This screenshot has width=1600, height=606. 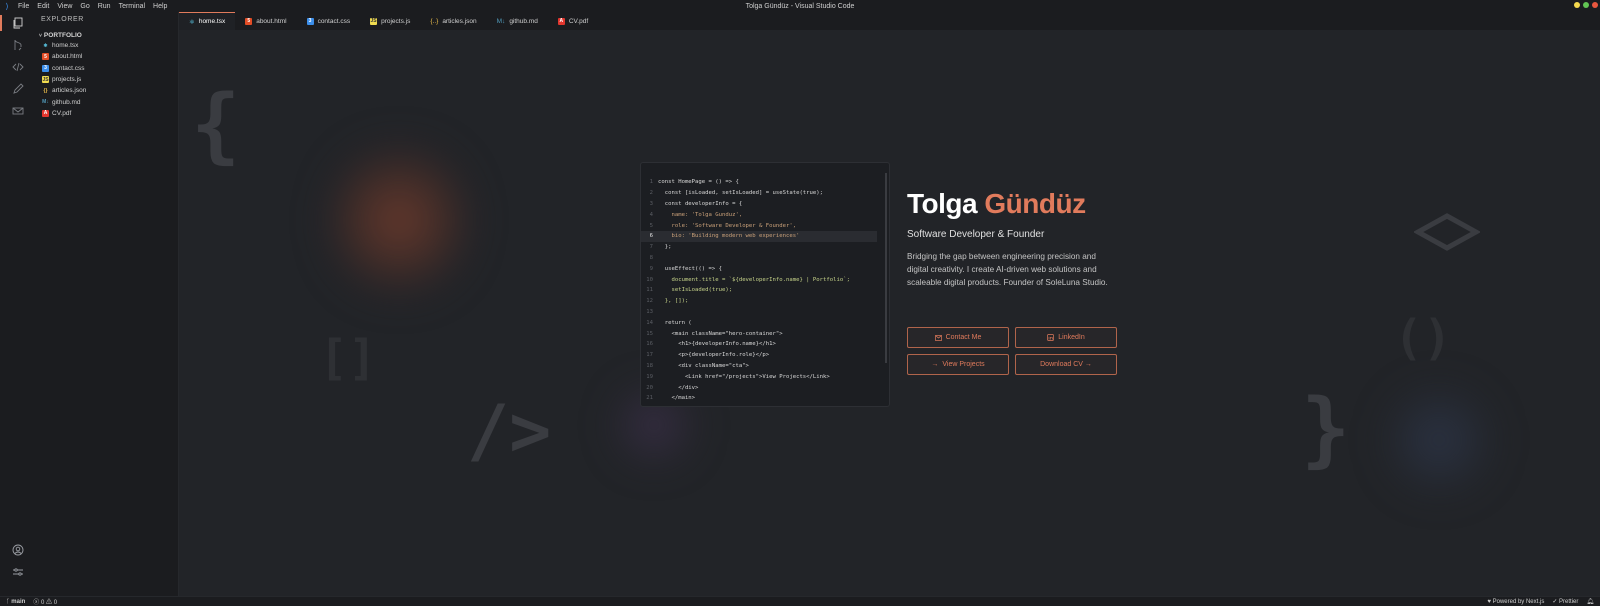 I want to click on line-number: 11, so click(x=649, y=290).